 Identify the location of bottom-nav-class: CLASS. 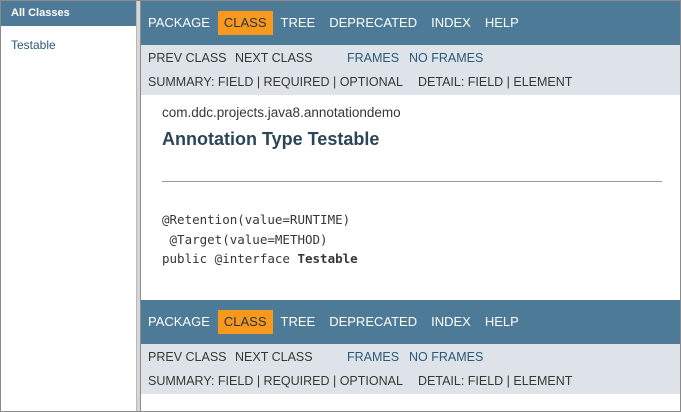
(245, 322).